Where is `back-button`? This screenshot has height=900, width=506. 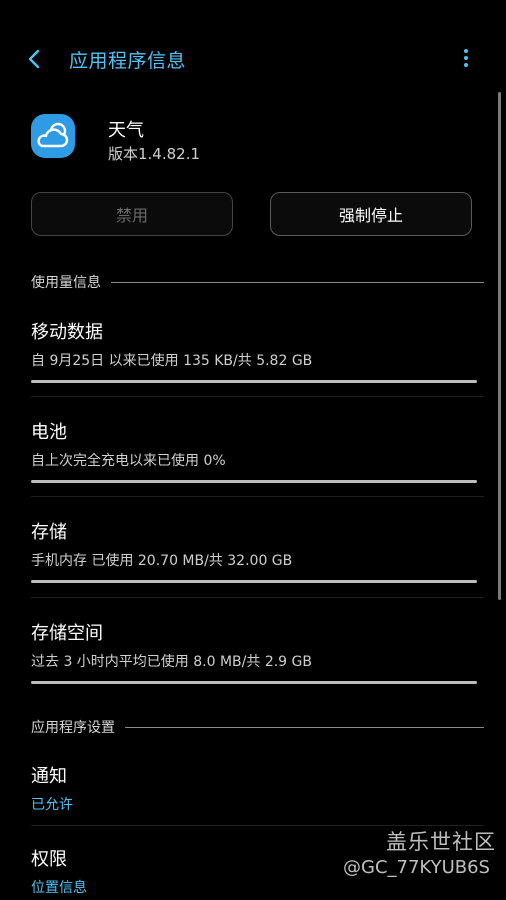
back-button is located at coordinates (35, 59).